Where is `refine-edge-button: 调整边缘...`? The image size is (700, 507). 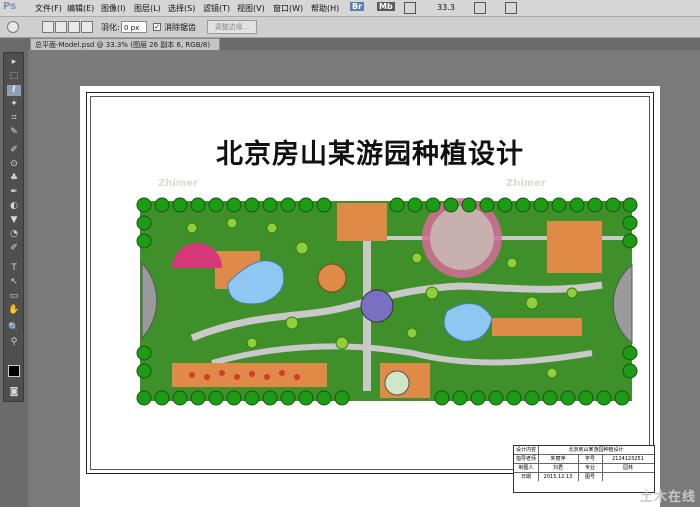 refine-edge-button: 调整边缘... is located at coordinates (232, 27).